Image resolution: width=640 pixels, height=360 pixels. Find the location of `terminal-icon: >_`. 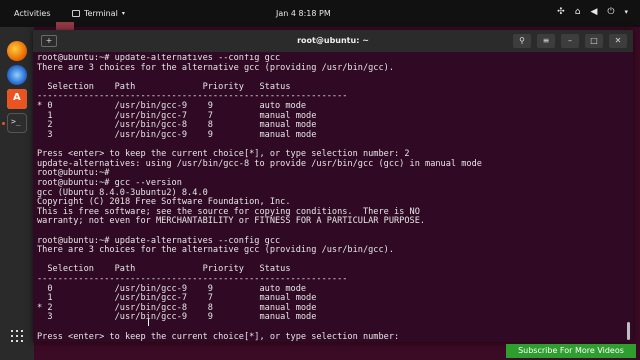

terminal-icon: >_ is located at coordinates (17, 123).